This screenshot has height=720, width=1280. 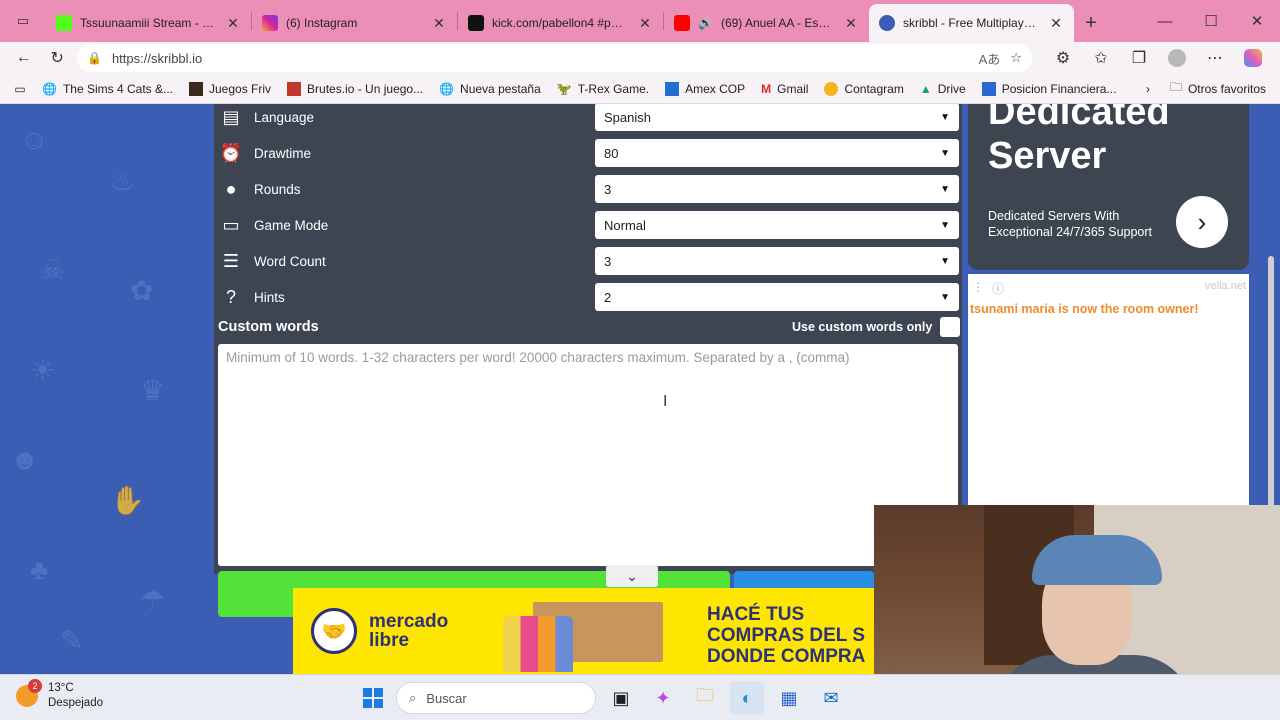 What do you see at coordinates (603, 698) in the screenshot?
I see `taskbar-apps: ⌕ Buscar ▣ ✦ 🗀 ◐ ▦ ✉` at bounding box center [603, 698].